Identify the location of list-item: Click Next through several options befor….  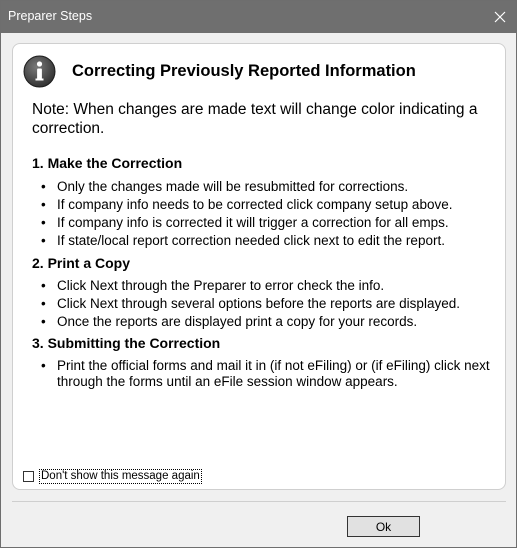
(249, 304).